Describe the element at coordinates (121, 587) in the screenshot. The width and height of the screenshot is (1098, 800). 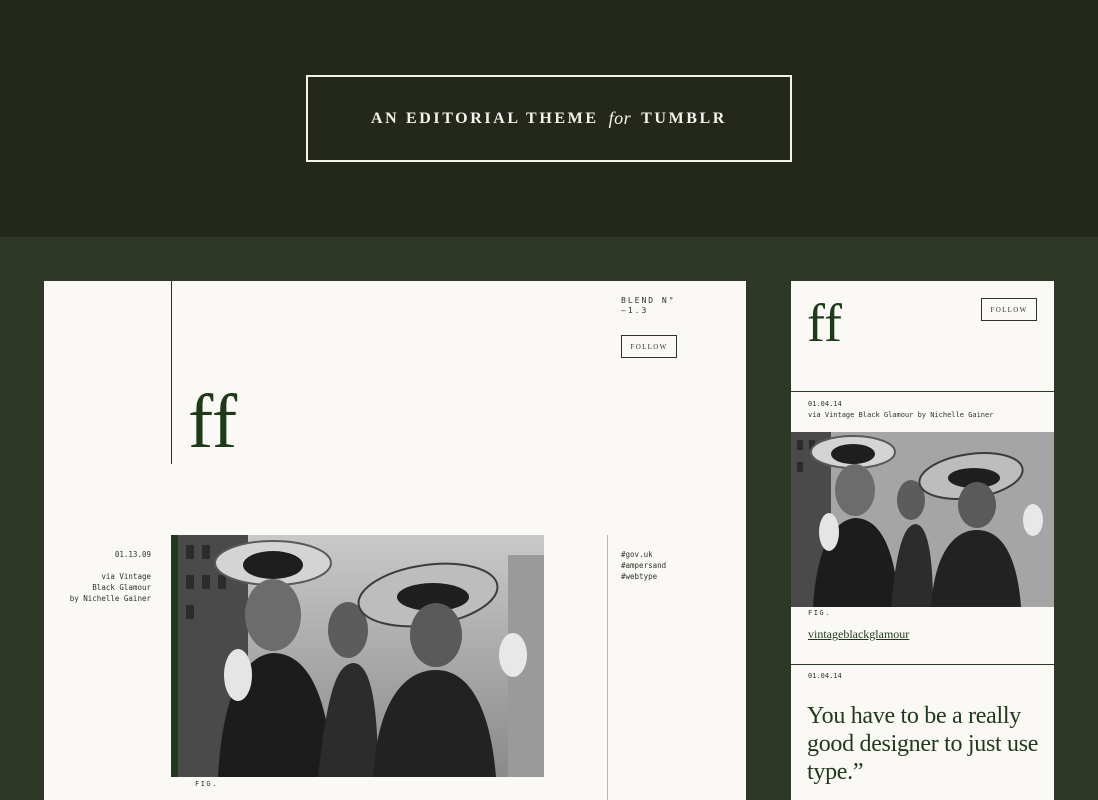
I see `via-line2: Black Glamour` at that location.